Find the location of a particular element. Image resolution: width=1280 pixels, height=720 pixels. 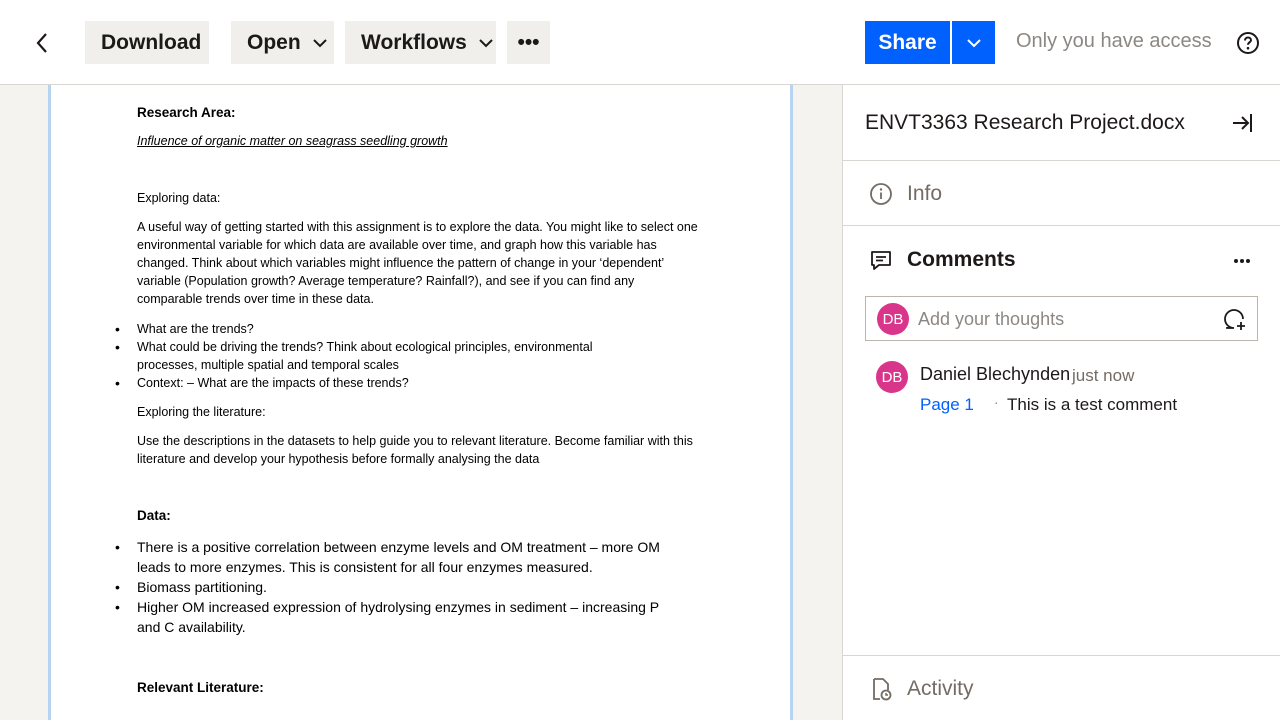

share-dropdown-button is located at coordinates (973, 42).